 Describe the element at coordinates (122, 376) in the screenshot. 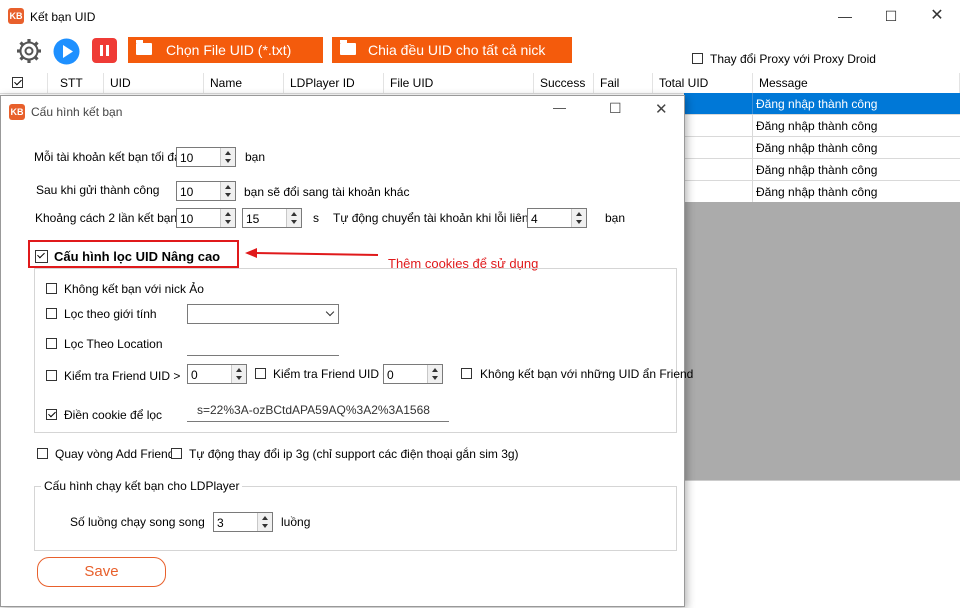

I see `friend-gt-label: Kiểm tra Friend UID >` at that location.